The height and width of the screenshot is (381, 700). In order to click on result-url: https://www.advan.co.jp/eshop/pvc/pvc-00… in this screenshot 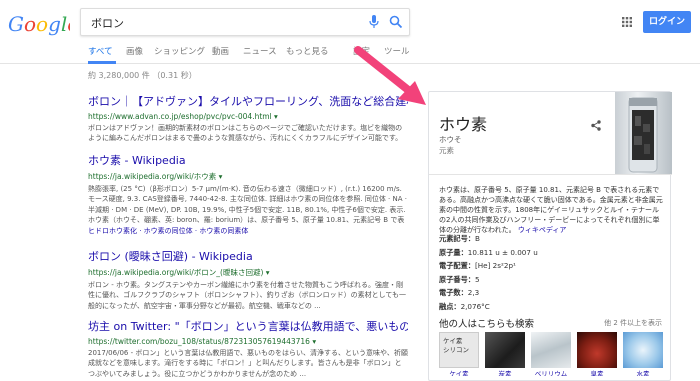, I will do `click(248, 116)`.